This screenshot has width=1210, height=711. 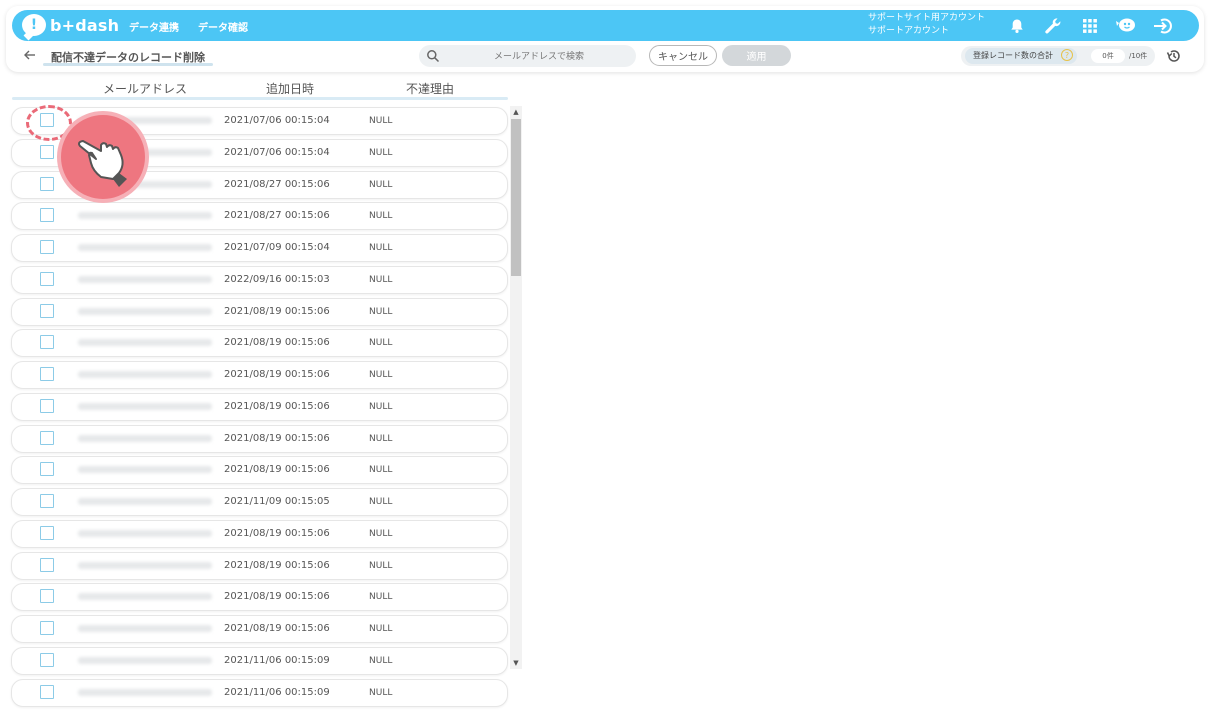 I want to click on logo-text: b+dash, so click(x=85, y=25).